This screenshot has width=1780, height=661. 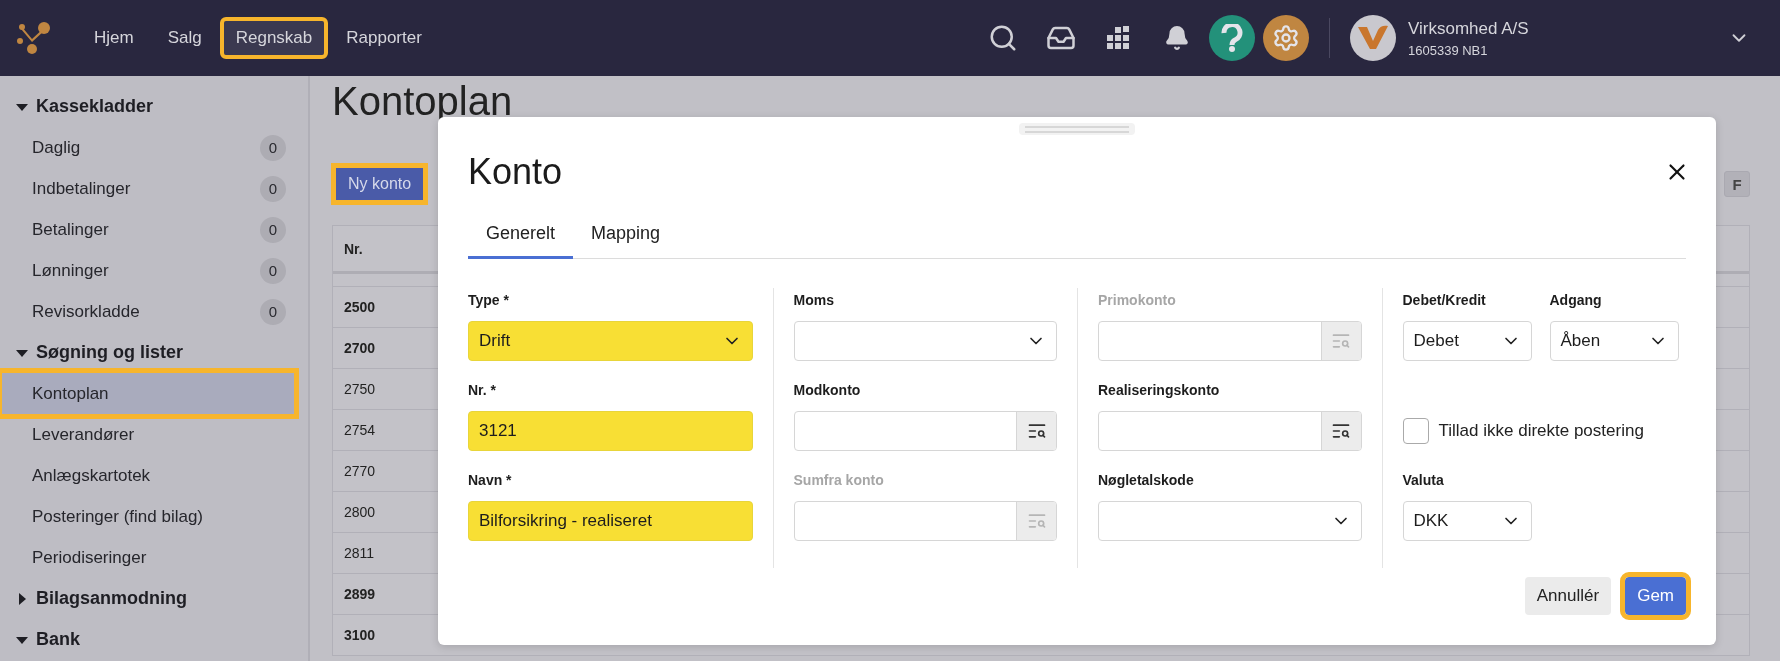 I want to click on checkbox-label: Tillad ikke direkte postering, so click(x=1541, y=431).